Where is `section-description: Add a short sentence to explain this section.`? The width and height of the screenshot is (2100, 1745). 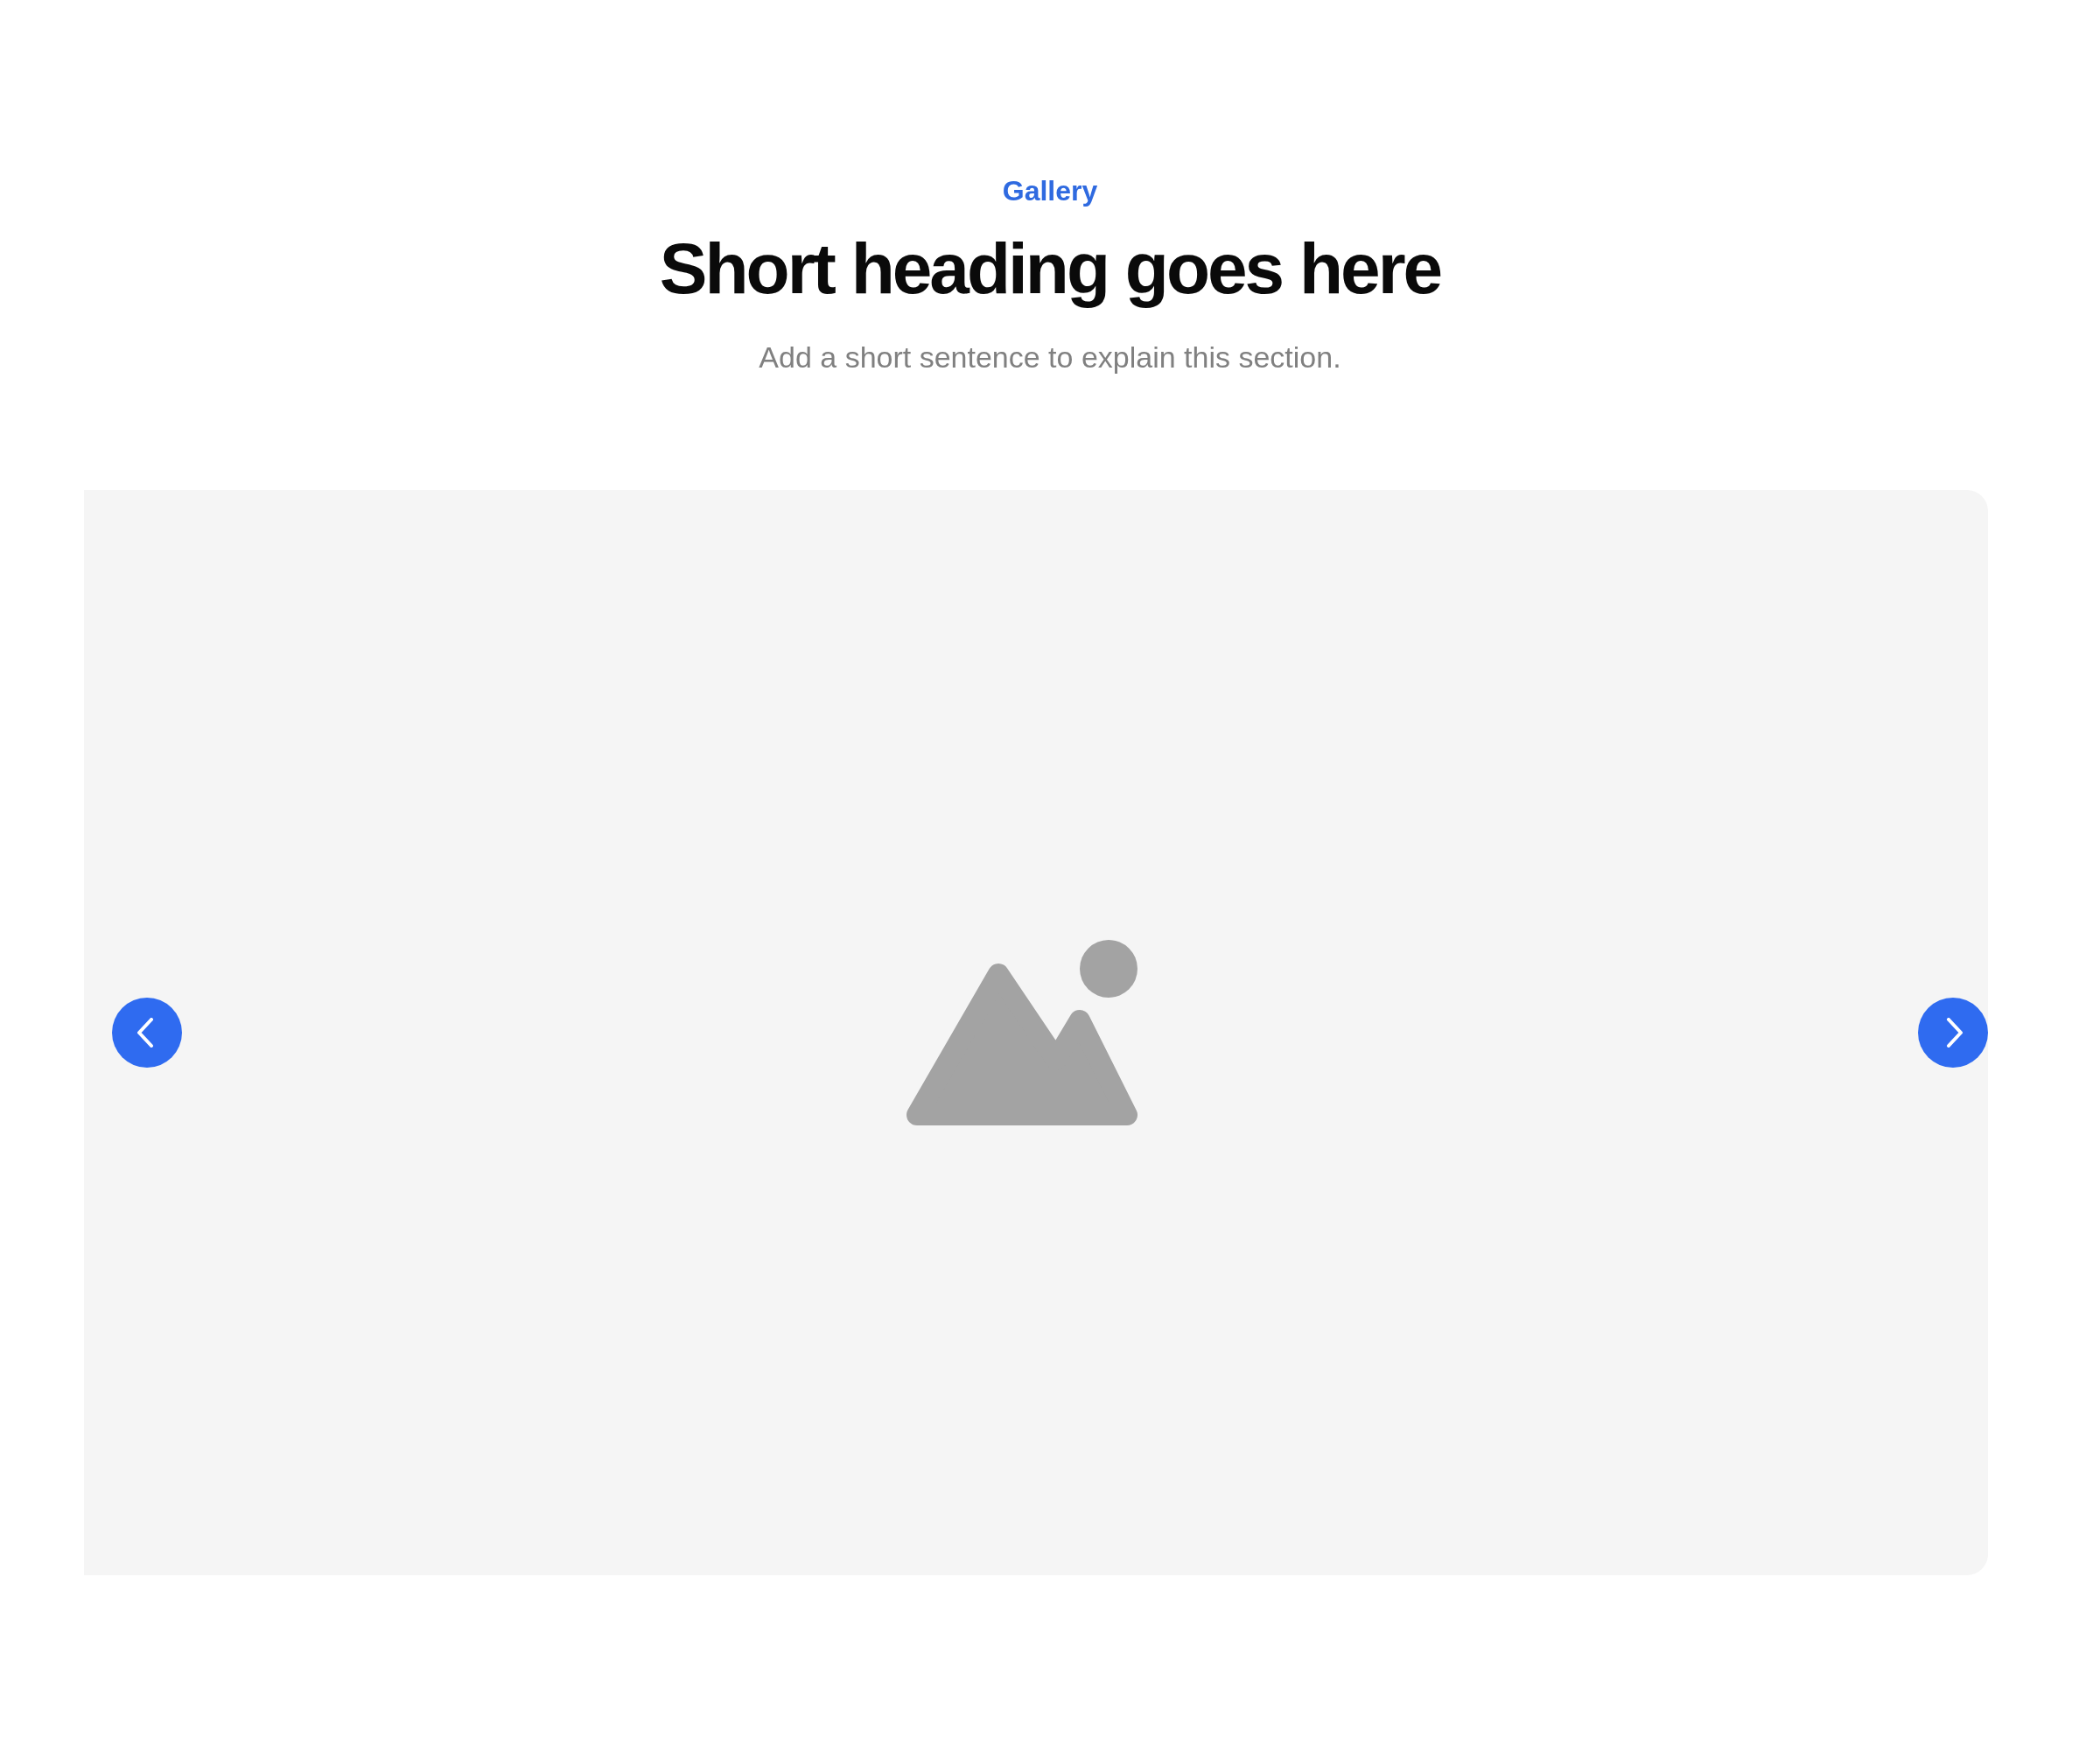 section-description: Add a short sentence to explain this section. is located at coordinates (1050, 358).